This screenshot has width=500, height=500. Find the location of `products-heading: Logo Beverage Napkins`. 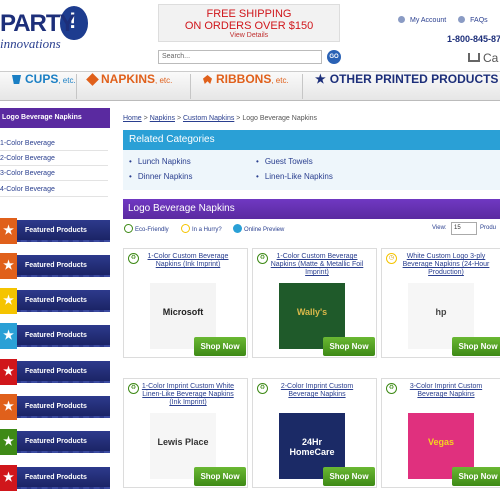

products-heading: Logo Beverage Napkins is located at coordinates (311, 209).